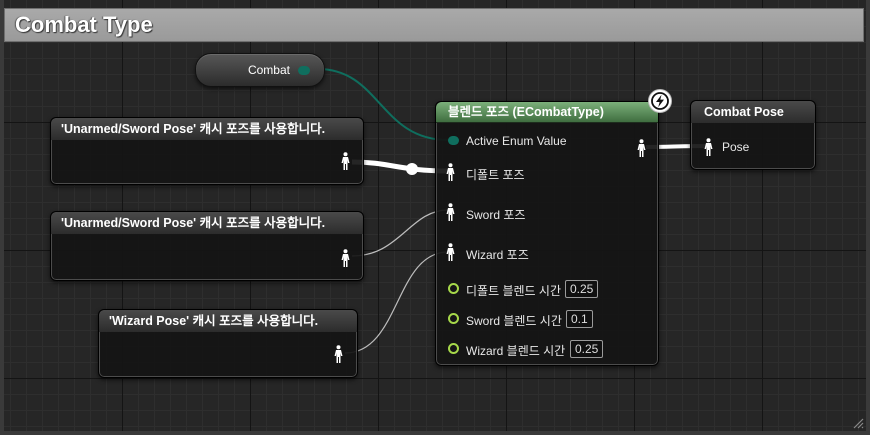 The width and height of the screenshot is (870, 435). What do you see at coordinates (516, 141) in the screenshot?
I see `active-enum-label: Active Enum Value` at bounding box center [516, 141].